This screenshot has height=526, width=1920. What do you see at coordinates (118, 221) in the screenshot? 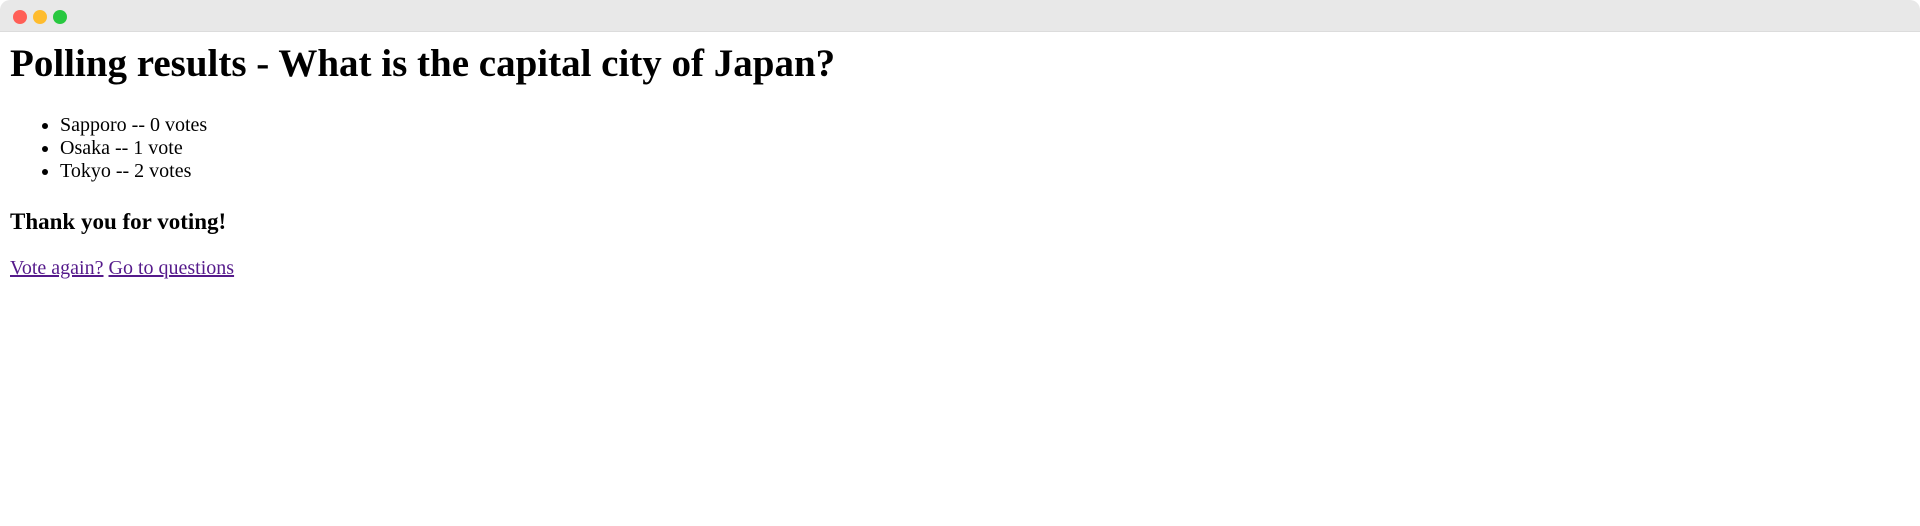
I see `thank-you-message: Thank you for voting!` at bounding box center [118, 221].